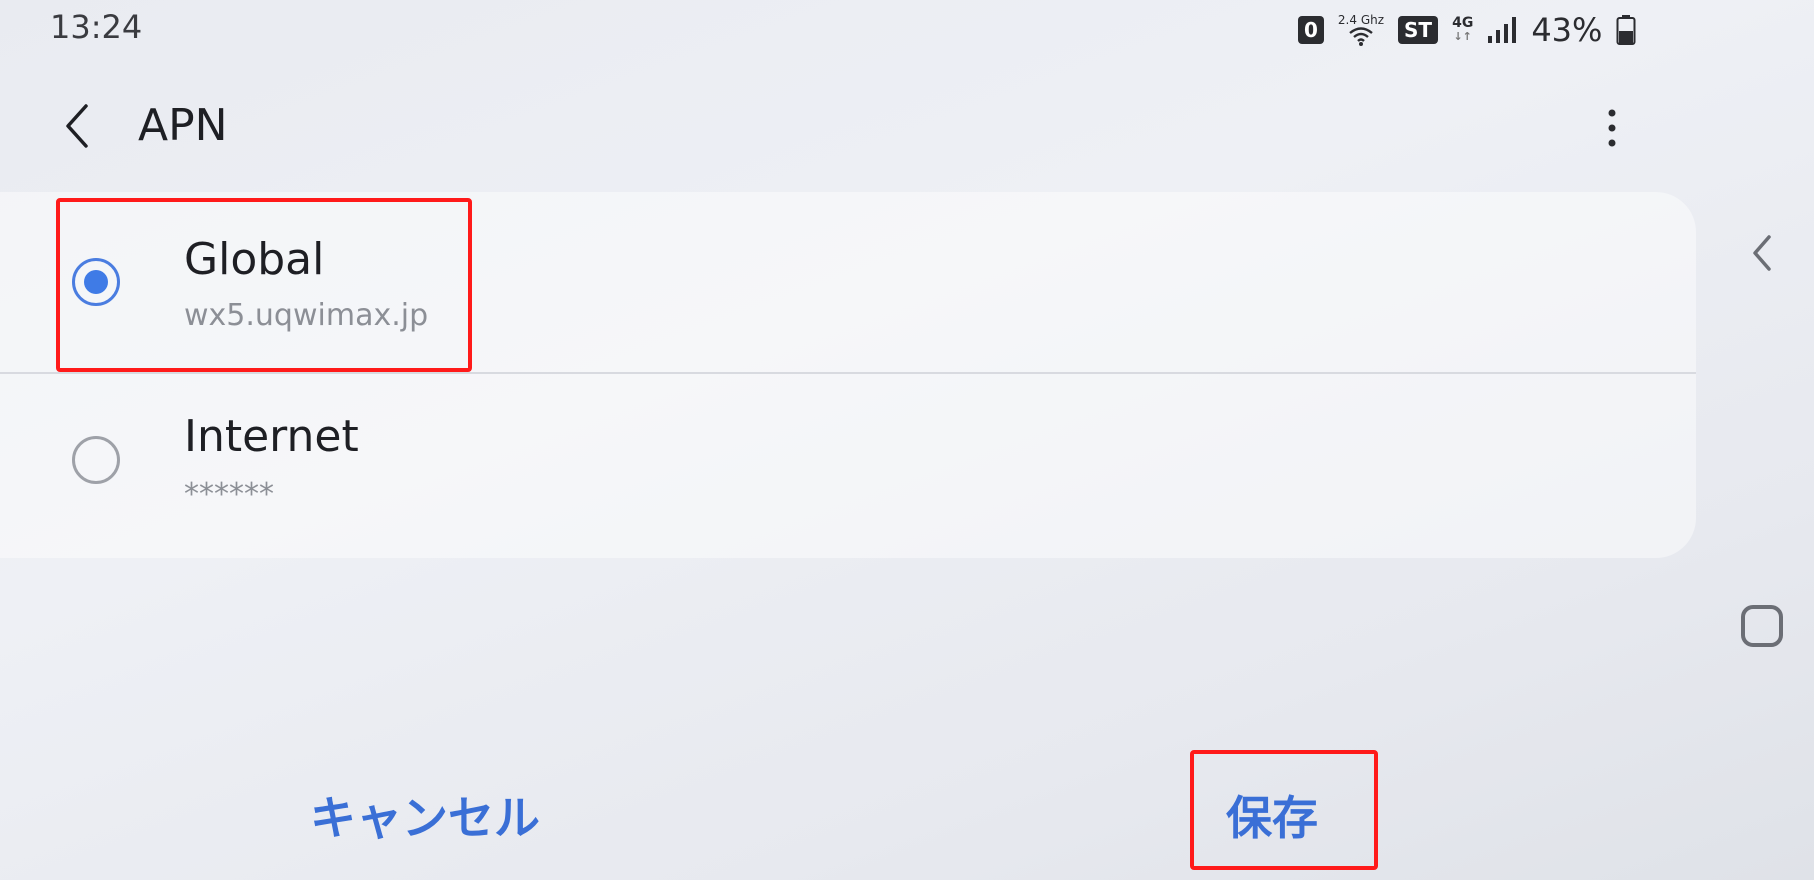 This screenshot has width=1814, height=880. I want to click on status-bar: 13:24 0 2.4 Ghz ST 4G ↓↑ 43%, so click(907, 29).